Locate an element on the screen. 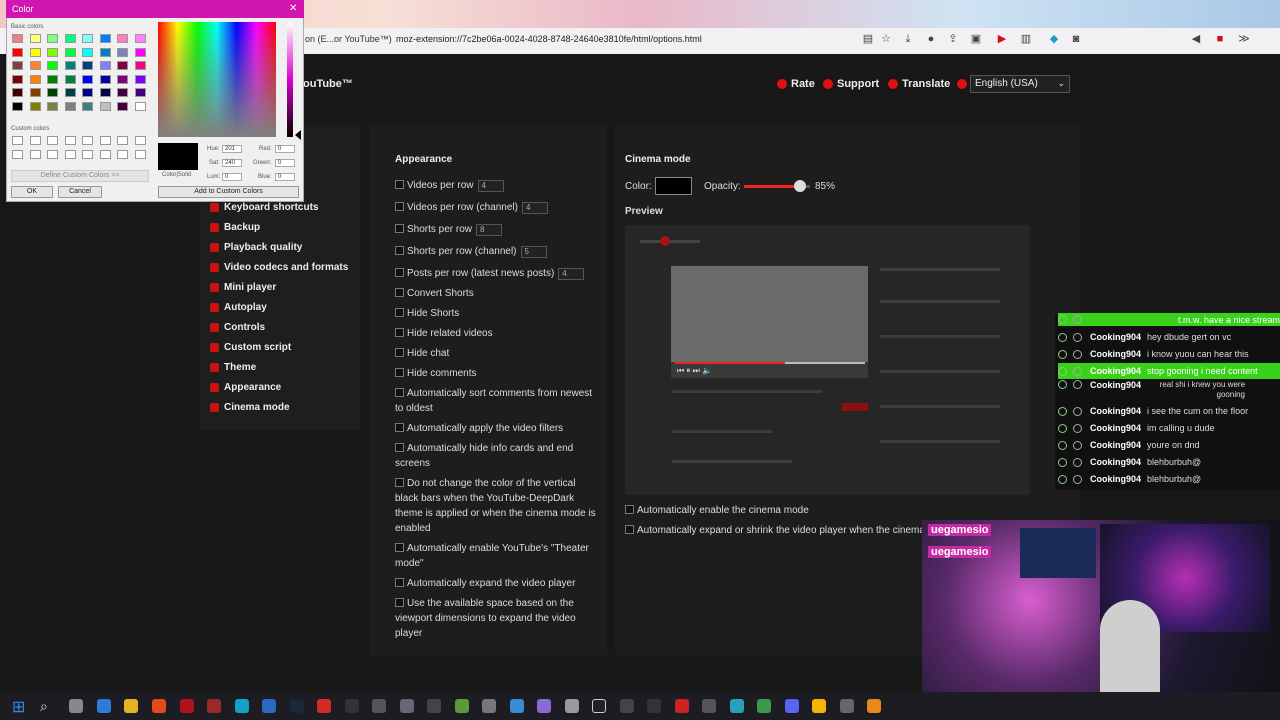  download-icon: ⤓ is located at coordinates (908, 39).